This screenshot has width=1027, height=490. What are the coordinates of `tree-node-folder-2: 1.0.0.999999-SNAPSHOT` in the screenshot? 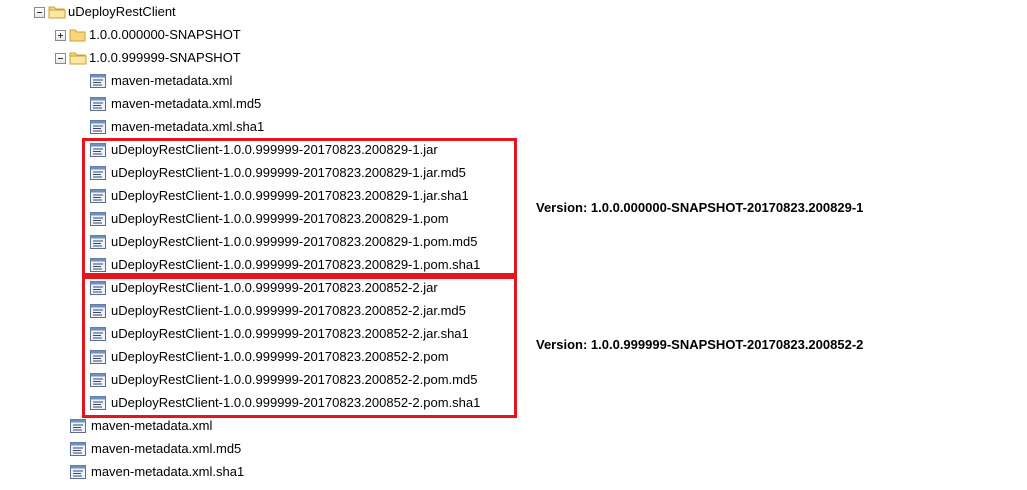 It's located at (148, 58).